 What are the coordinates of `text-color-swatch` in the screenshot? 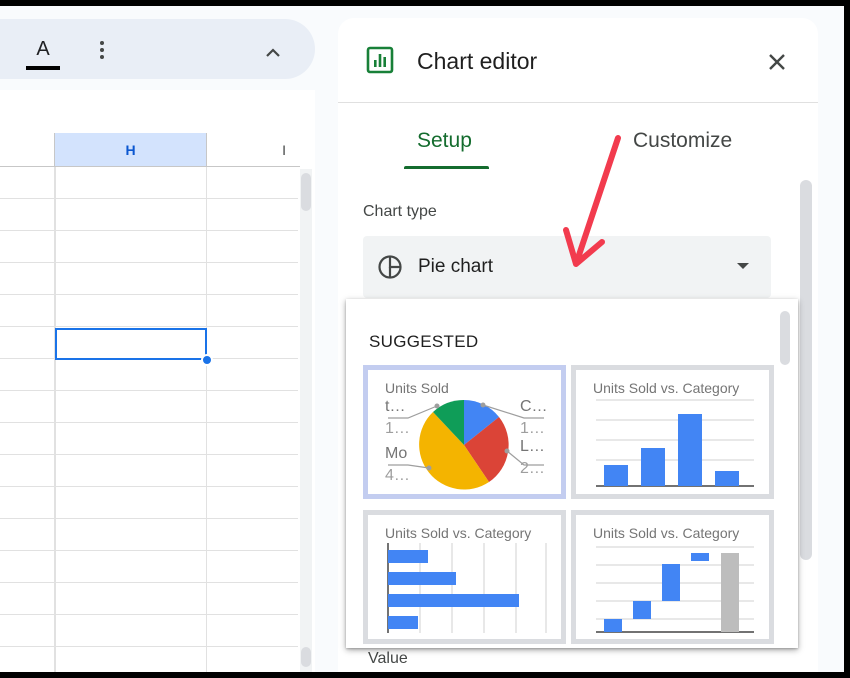 It's located at (43, 68).